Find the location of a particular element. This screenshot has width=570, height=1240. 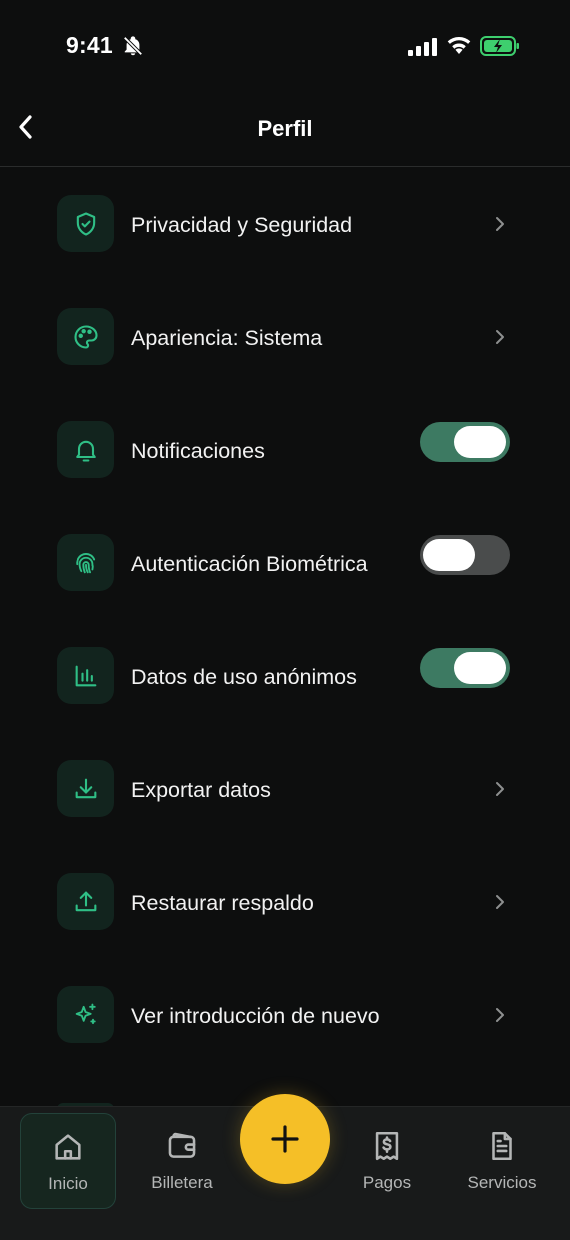

notifications-toggle is located at coordinates (465, 442).